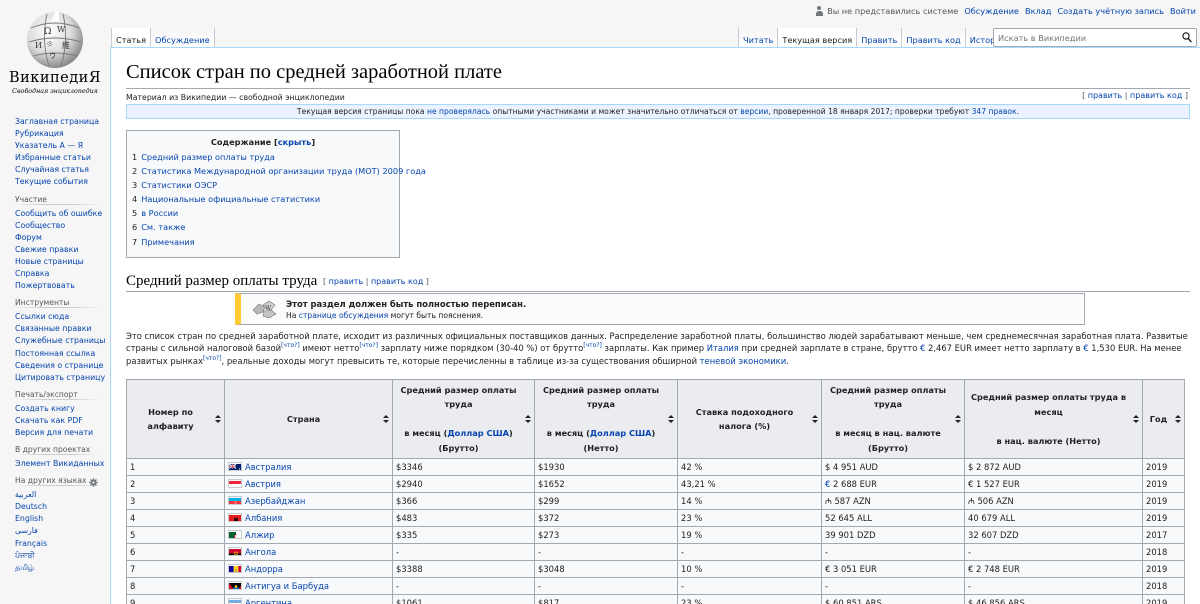 The image size is (1200, 604). Describe the element at coordinates (264, 569) in the screenshot. I see `country-link: Андорра` at that location.